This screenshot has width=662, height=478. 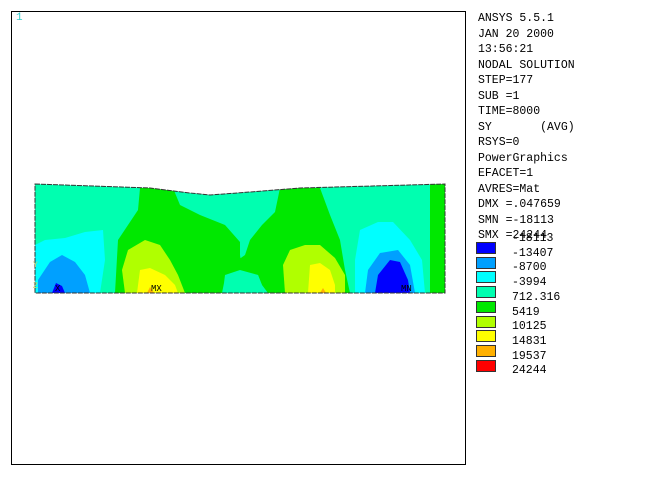 What do you see at coordinates (529, 283) in the screenshot?
I see `legend-value: -3994` at bounding box center [529, 283].